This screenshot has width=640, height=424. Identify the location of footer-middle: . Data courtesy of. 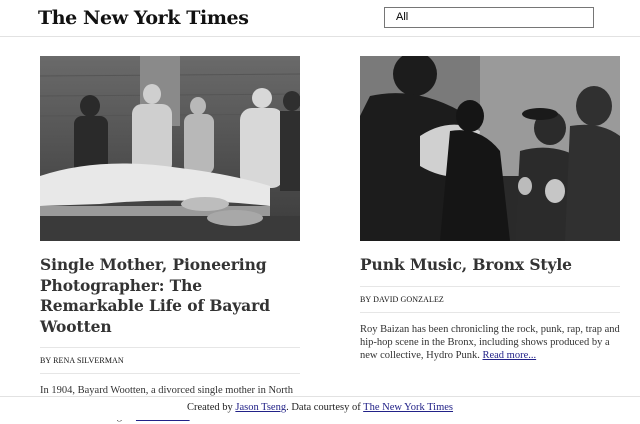
(325, 407).